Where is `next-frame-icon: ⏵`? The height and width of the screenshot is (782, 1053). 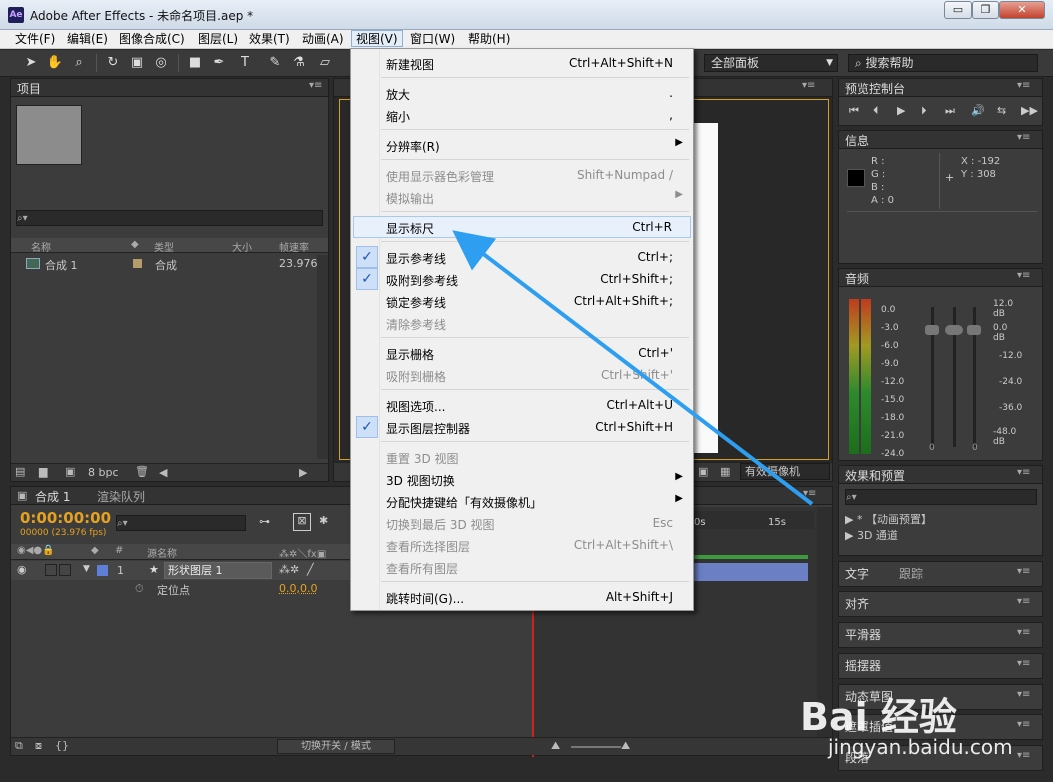
next-frame-icon: ⏵ is located at coordinates (924, 111).